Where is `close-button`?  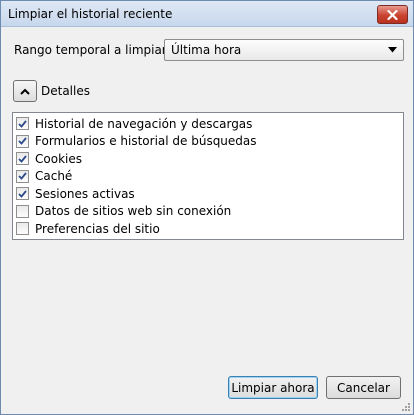 close-button is located at coordinates (392, 14).